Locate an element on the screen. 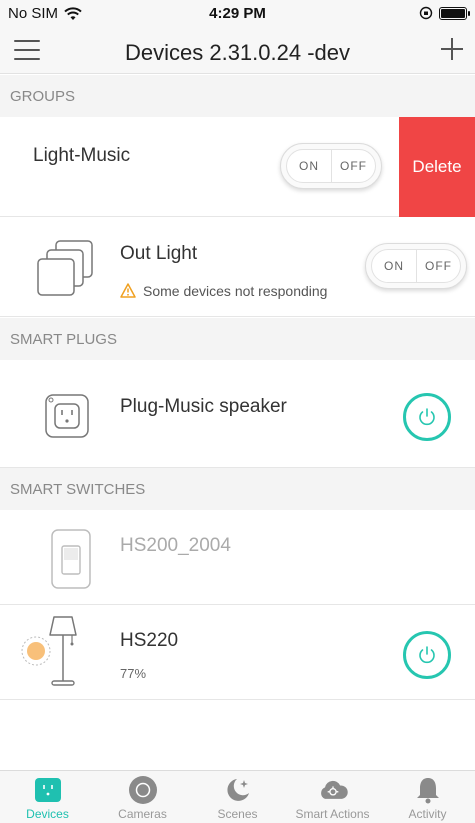 The width and height of the screenshot is (475, 823). tab-cameras: Cameras is located at coordinates (142, 797).